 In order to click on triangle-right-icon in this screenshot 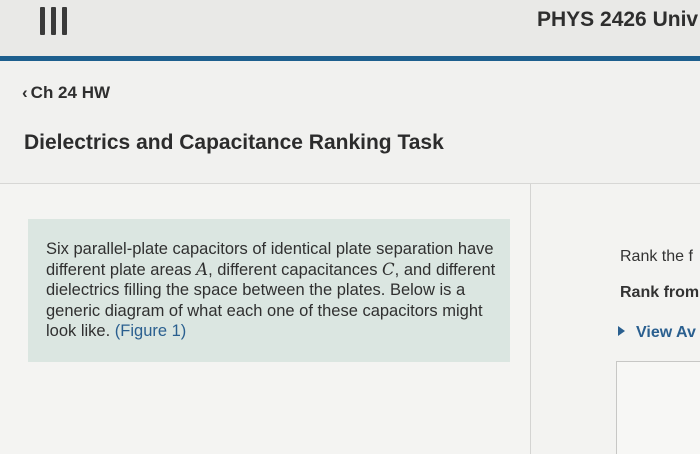, I will do `click(621, 331)`.